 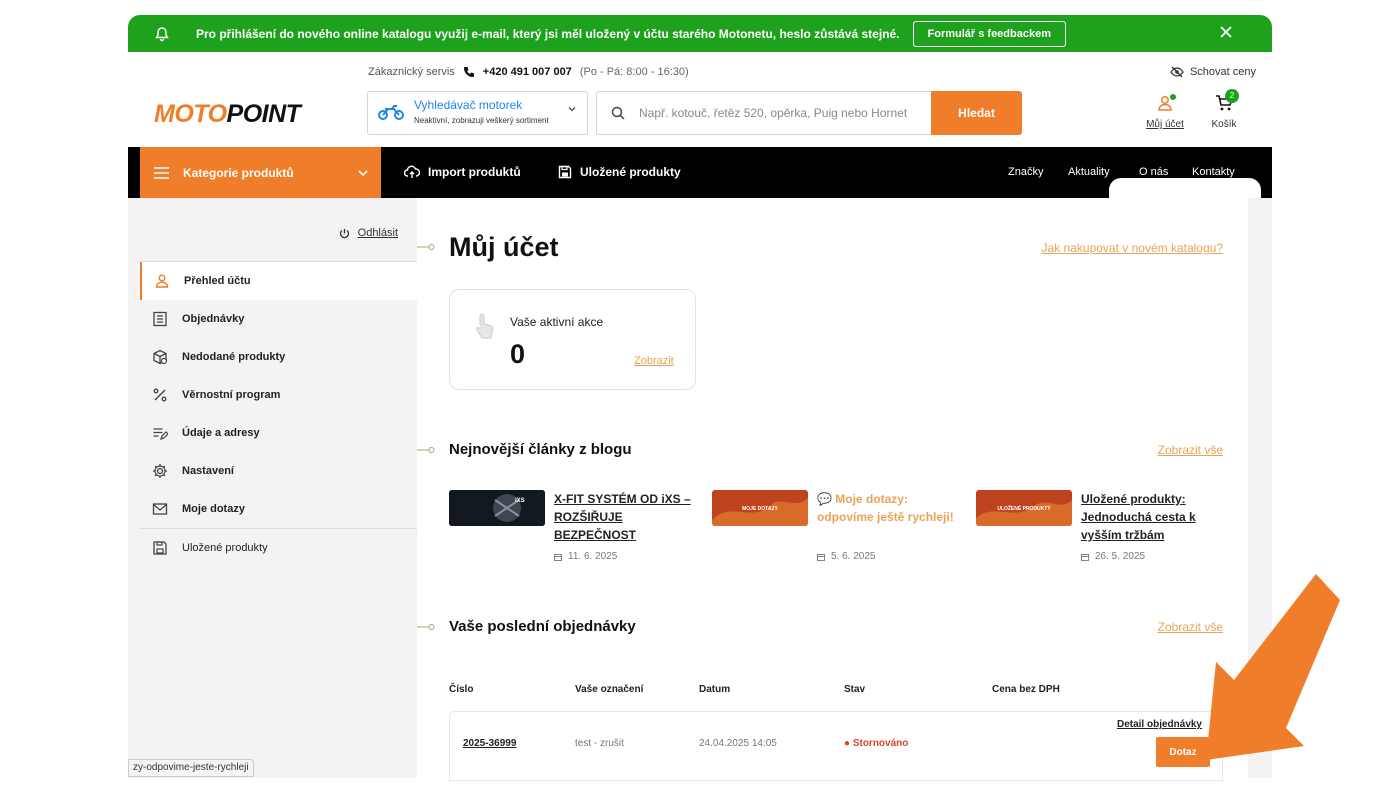 What do you see at coordinates (368, 233) in the screenshot?
I see `logout-link: Odhlásit` at bounding box center [368, 233].